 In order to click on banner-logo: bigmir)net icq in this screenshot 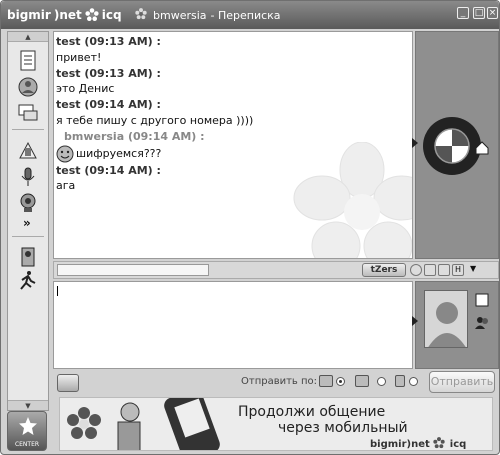, I will do `click(418, 443)`.